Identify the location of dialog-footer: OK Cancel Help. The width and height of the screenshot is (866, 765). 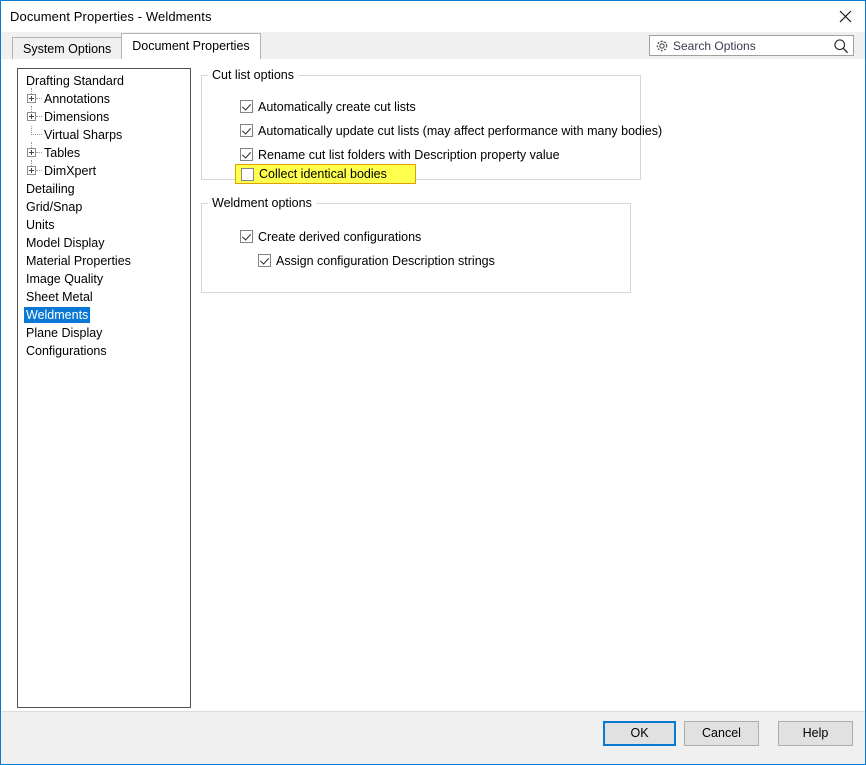
(433, 737).